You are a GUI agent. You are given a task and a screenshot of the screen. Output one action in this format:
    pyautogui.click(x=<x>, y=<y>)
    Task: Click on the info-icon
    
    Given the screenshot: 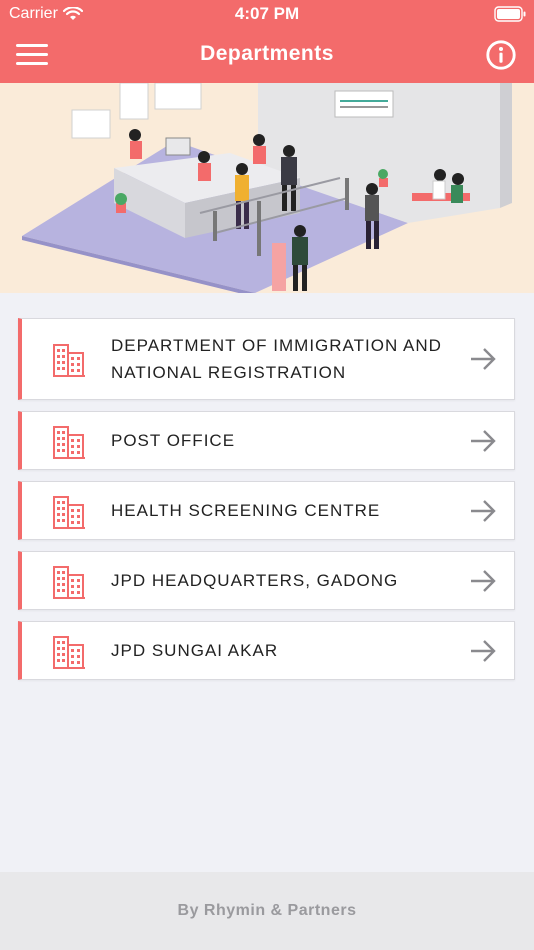 What is the action you would take?
    pyautogui.click(x=501, y=55)
    